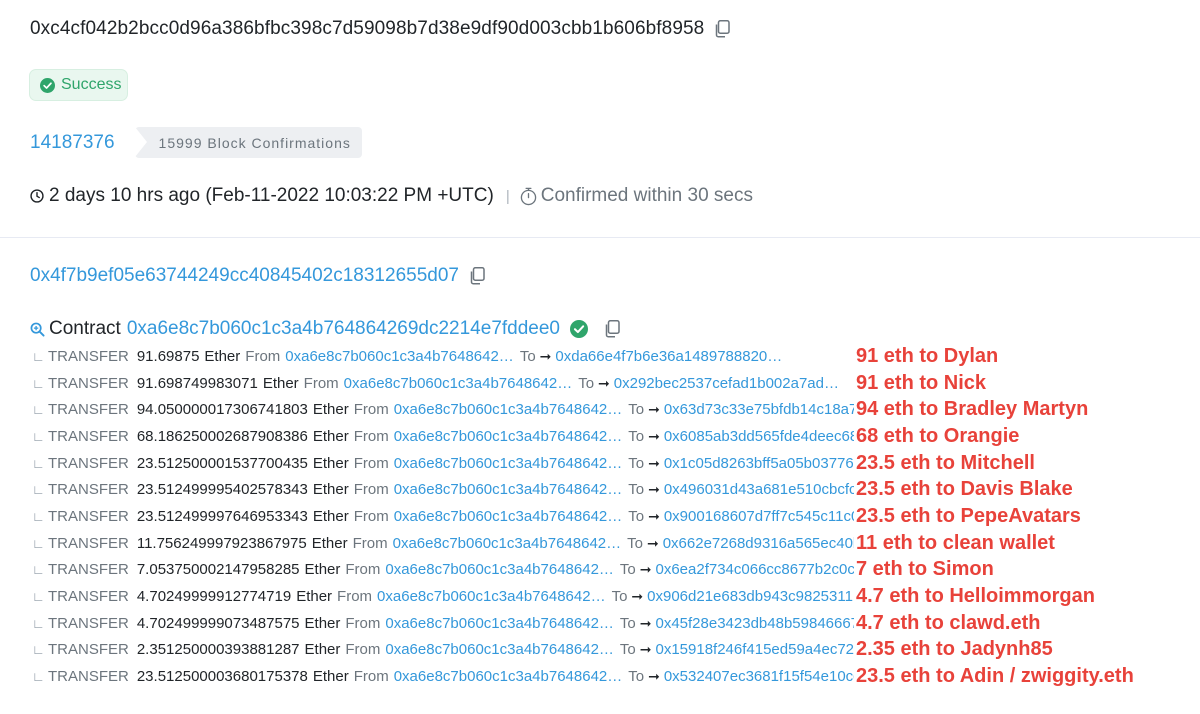  I want to click on block-number-link: 14187376, so click(72, 143).